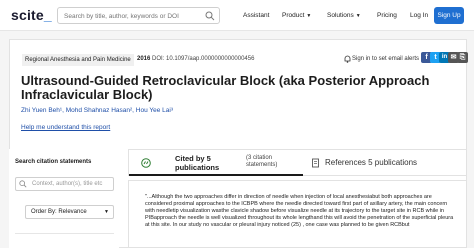  I want to click on context-search-placeholder: Context, author(s), title etc, so click(67, 184).